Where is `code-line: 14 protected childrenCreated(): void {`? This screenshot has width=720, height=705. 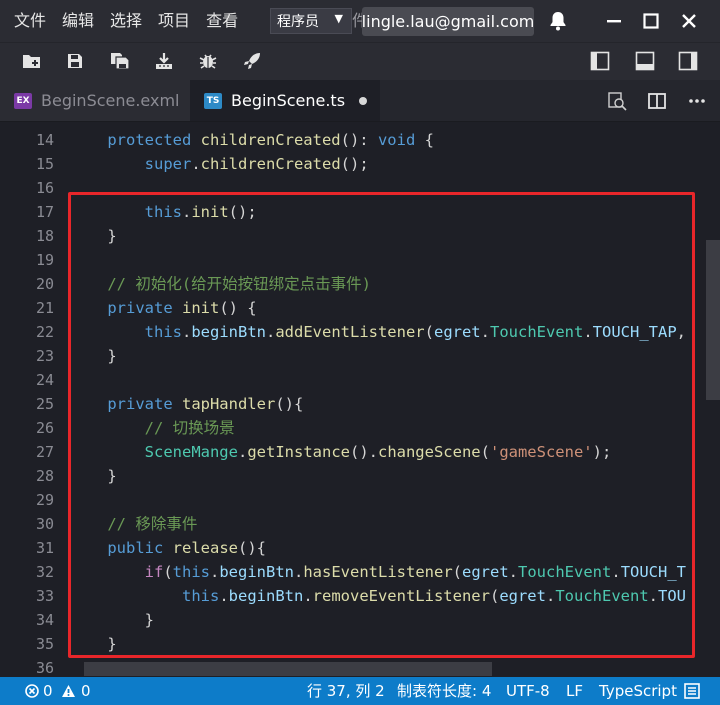
code-line: 14 protected childrenCreated(): void { is located at coordinates (360, 140).